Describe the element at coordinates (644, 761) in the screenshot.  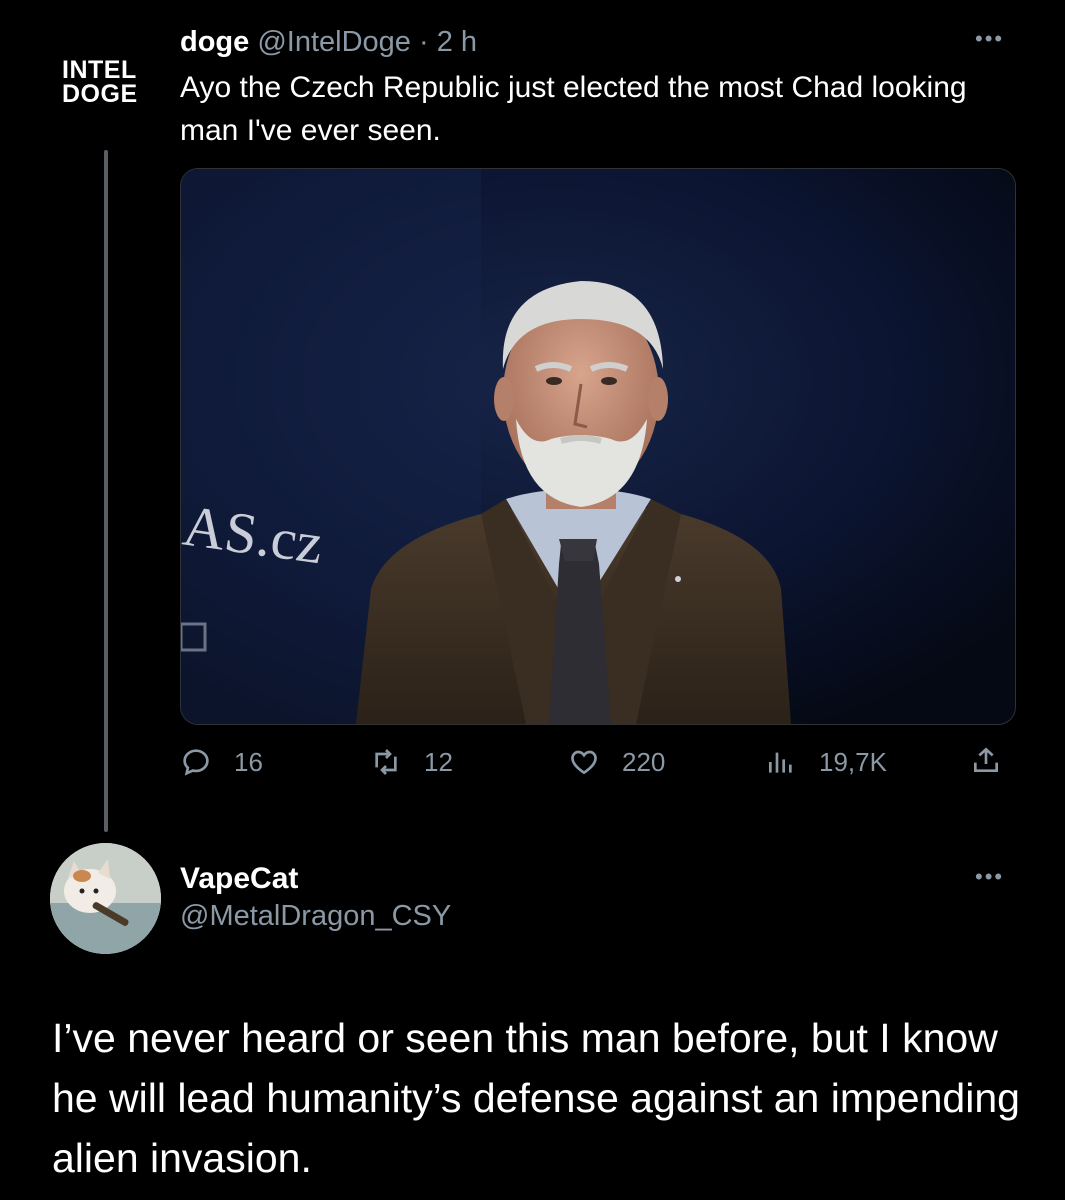
I see `like-count: 220` at that location.